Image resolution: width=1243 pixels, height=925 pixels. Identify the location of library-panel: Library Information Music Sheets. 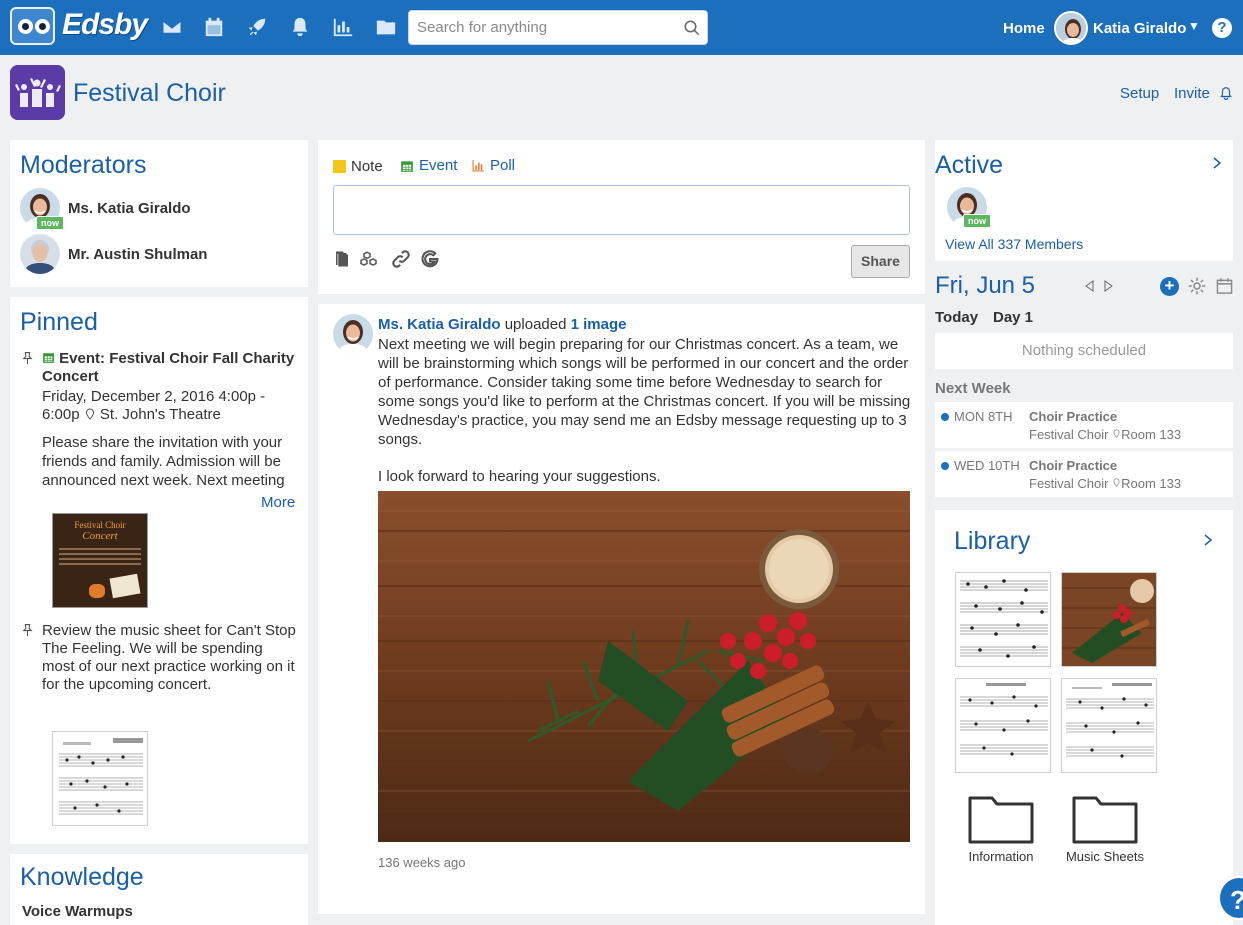
(1084, 717).